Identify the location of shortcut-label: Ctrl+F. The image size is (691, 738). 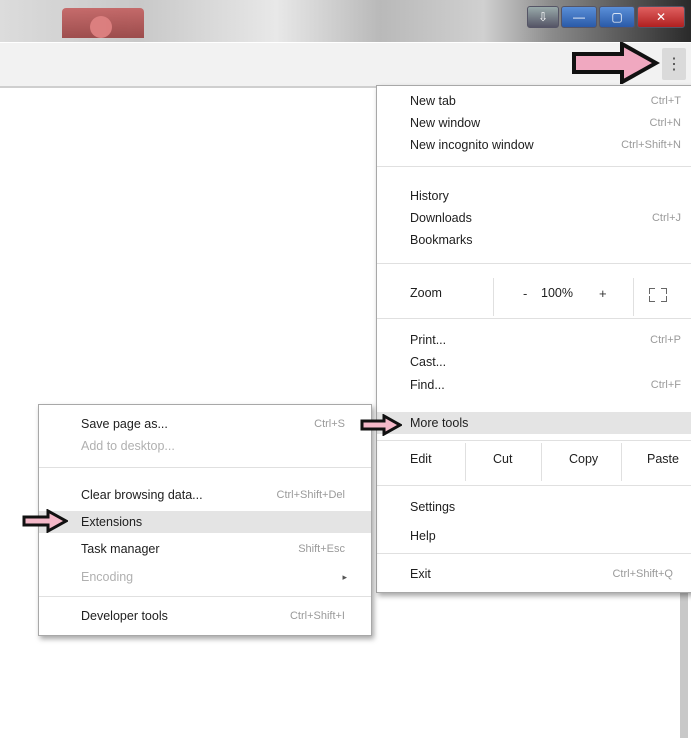
(665, 385).